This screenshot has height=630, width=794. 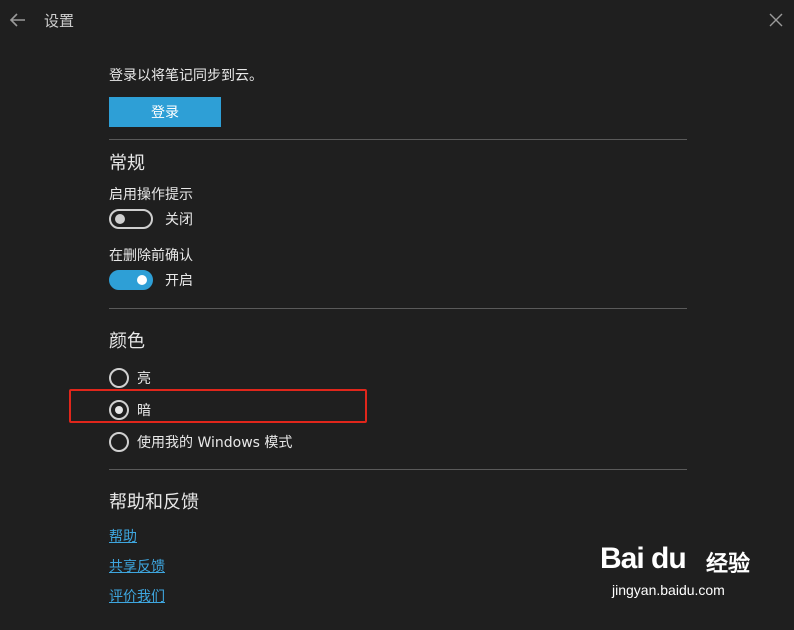 I want to click on section-title-color: 颜色, so click(x=127, y=341).